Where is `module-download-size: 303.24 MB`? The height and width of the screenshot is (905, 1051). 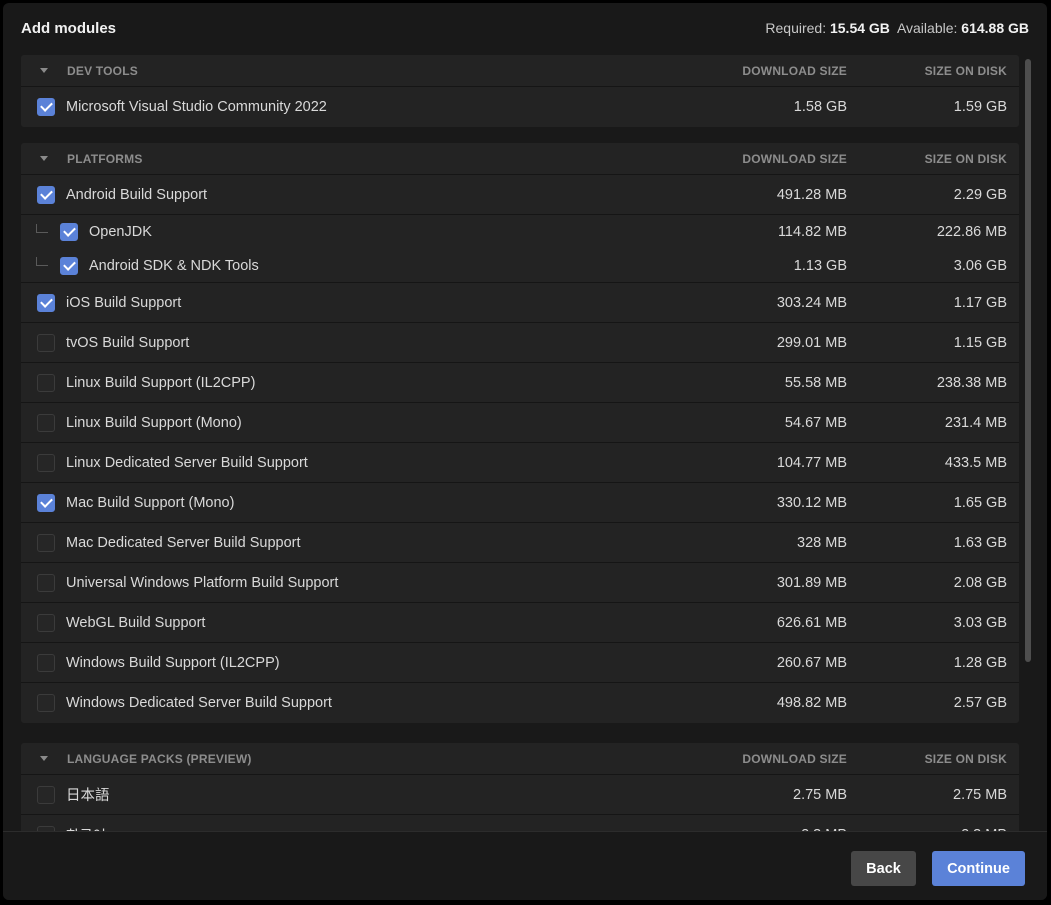
module-download-size: 303.24 MB is located at coordinates (811, 302).